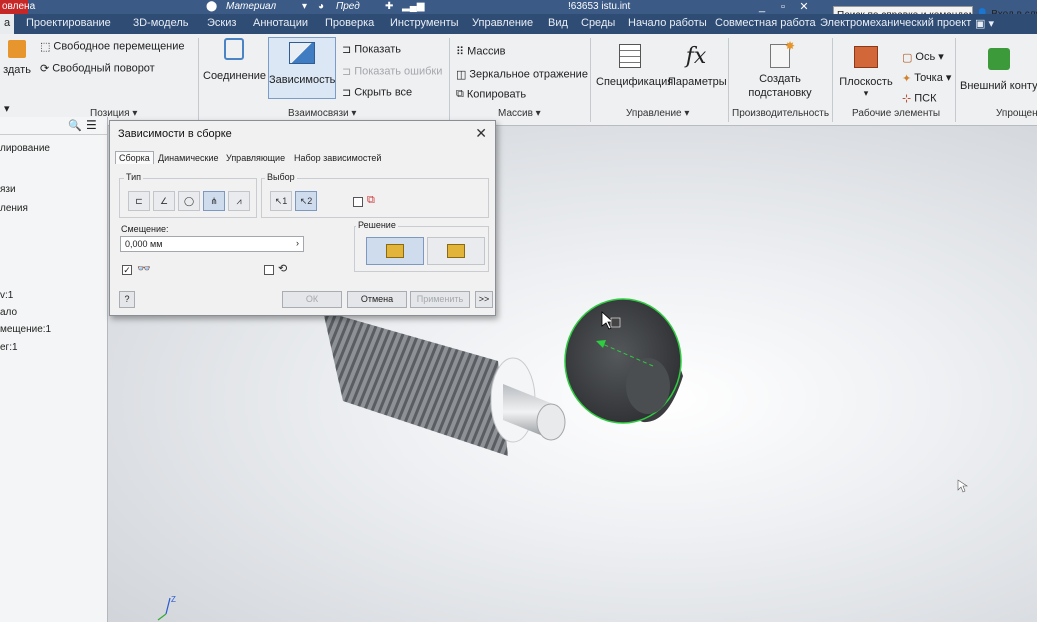  What do you see at coordinates (281, 201) in the screenshot?
I see `select-1-button: ↖1` at bounding box center [281, 201].